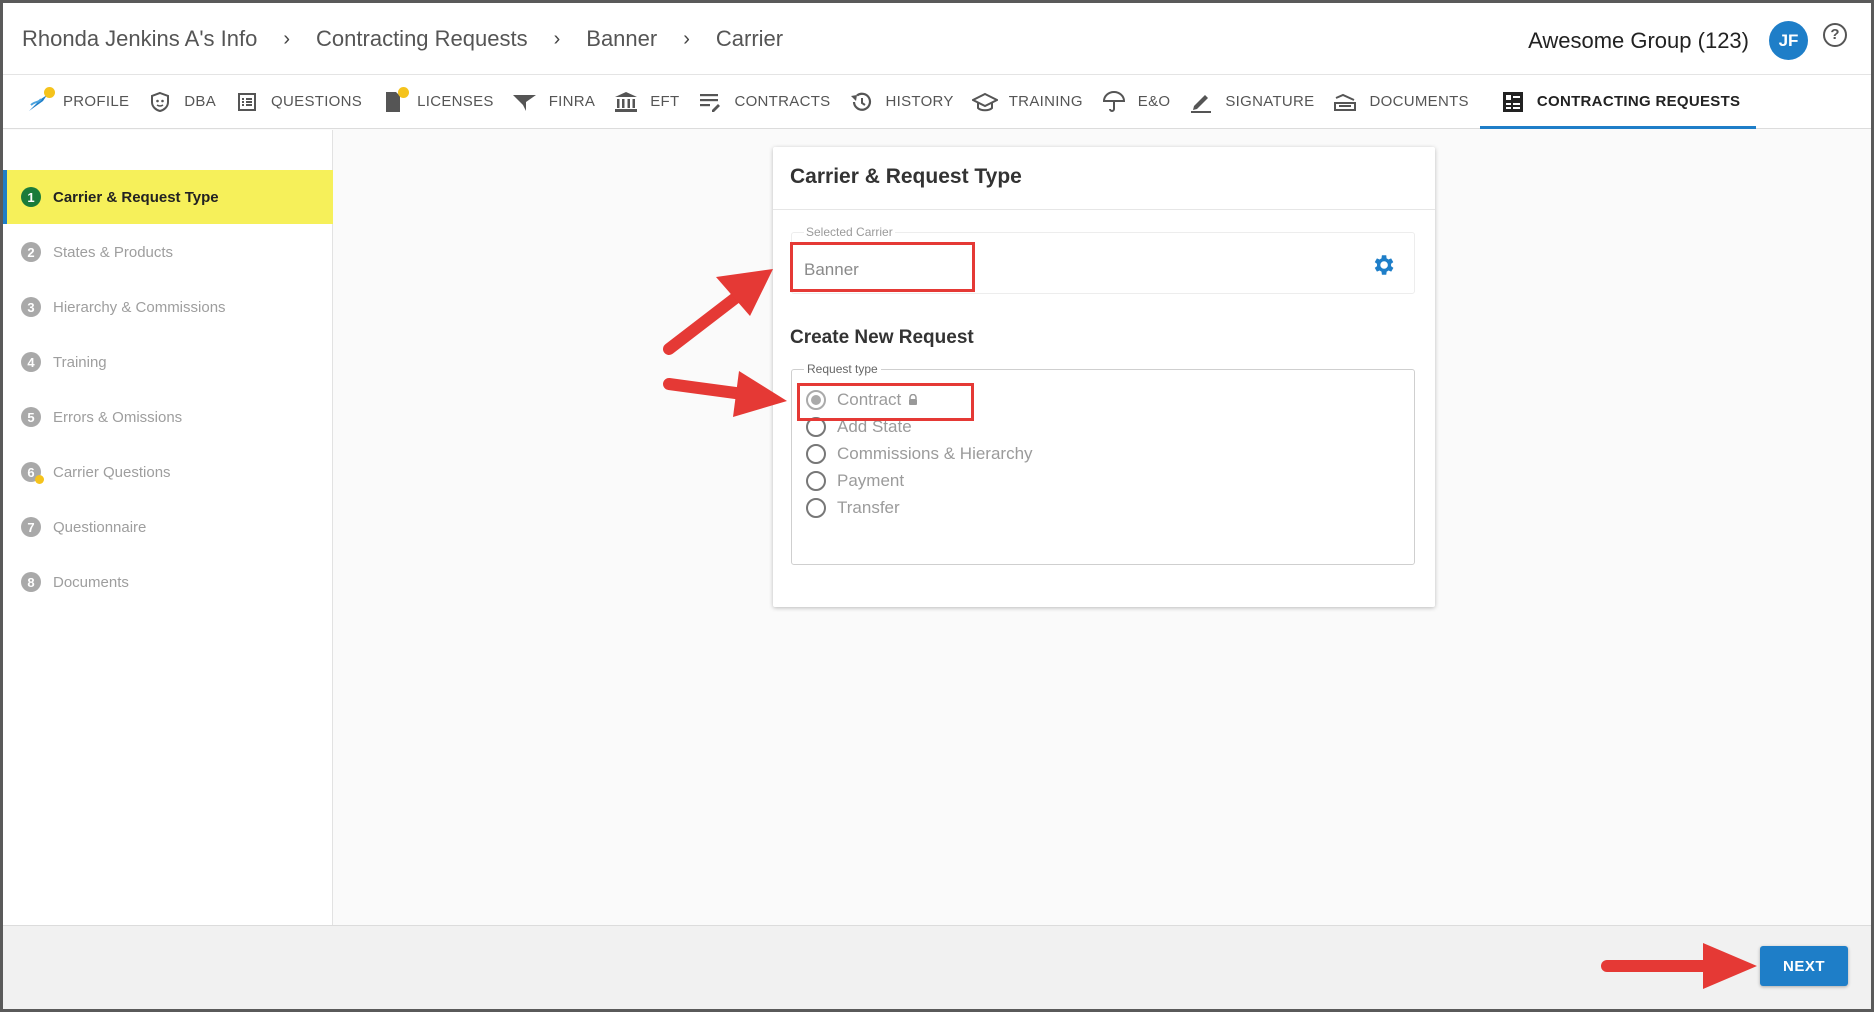 The height and width of the screenshot is (1012, 1874). I want to click on breadcrumb-banner: Banner, so click(621, 39).